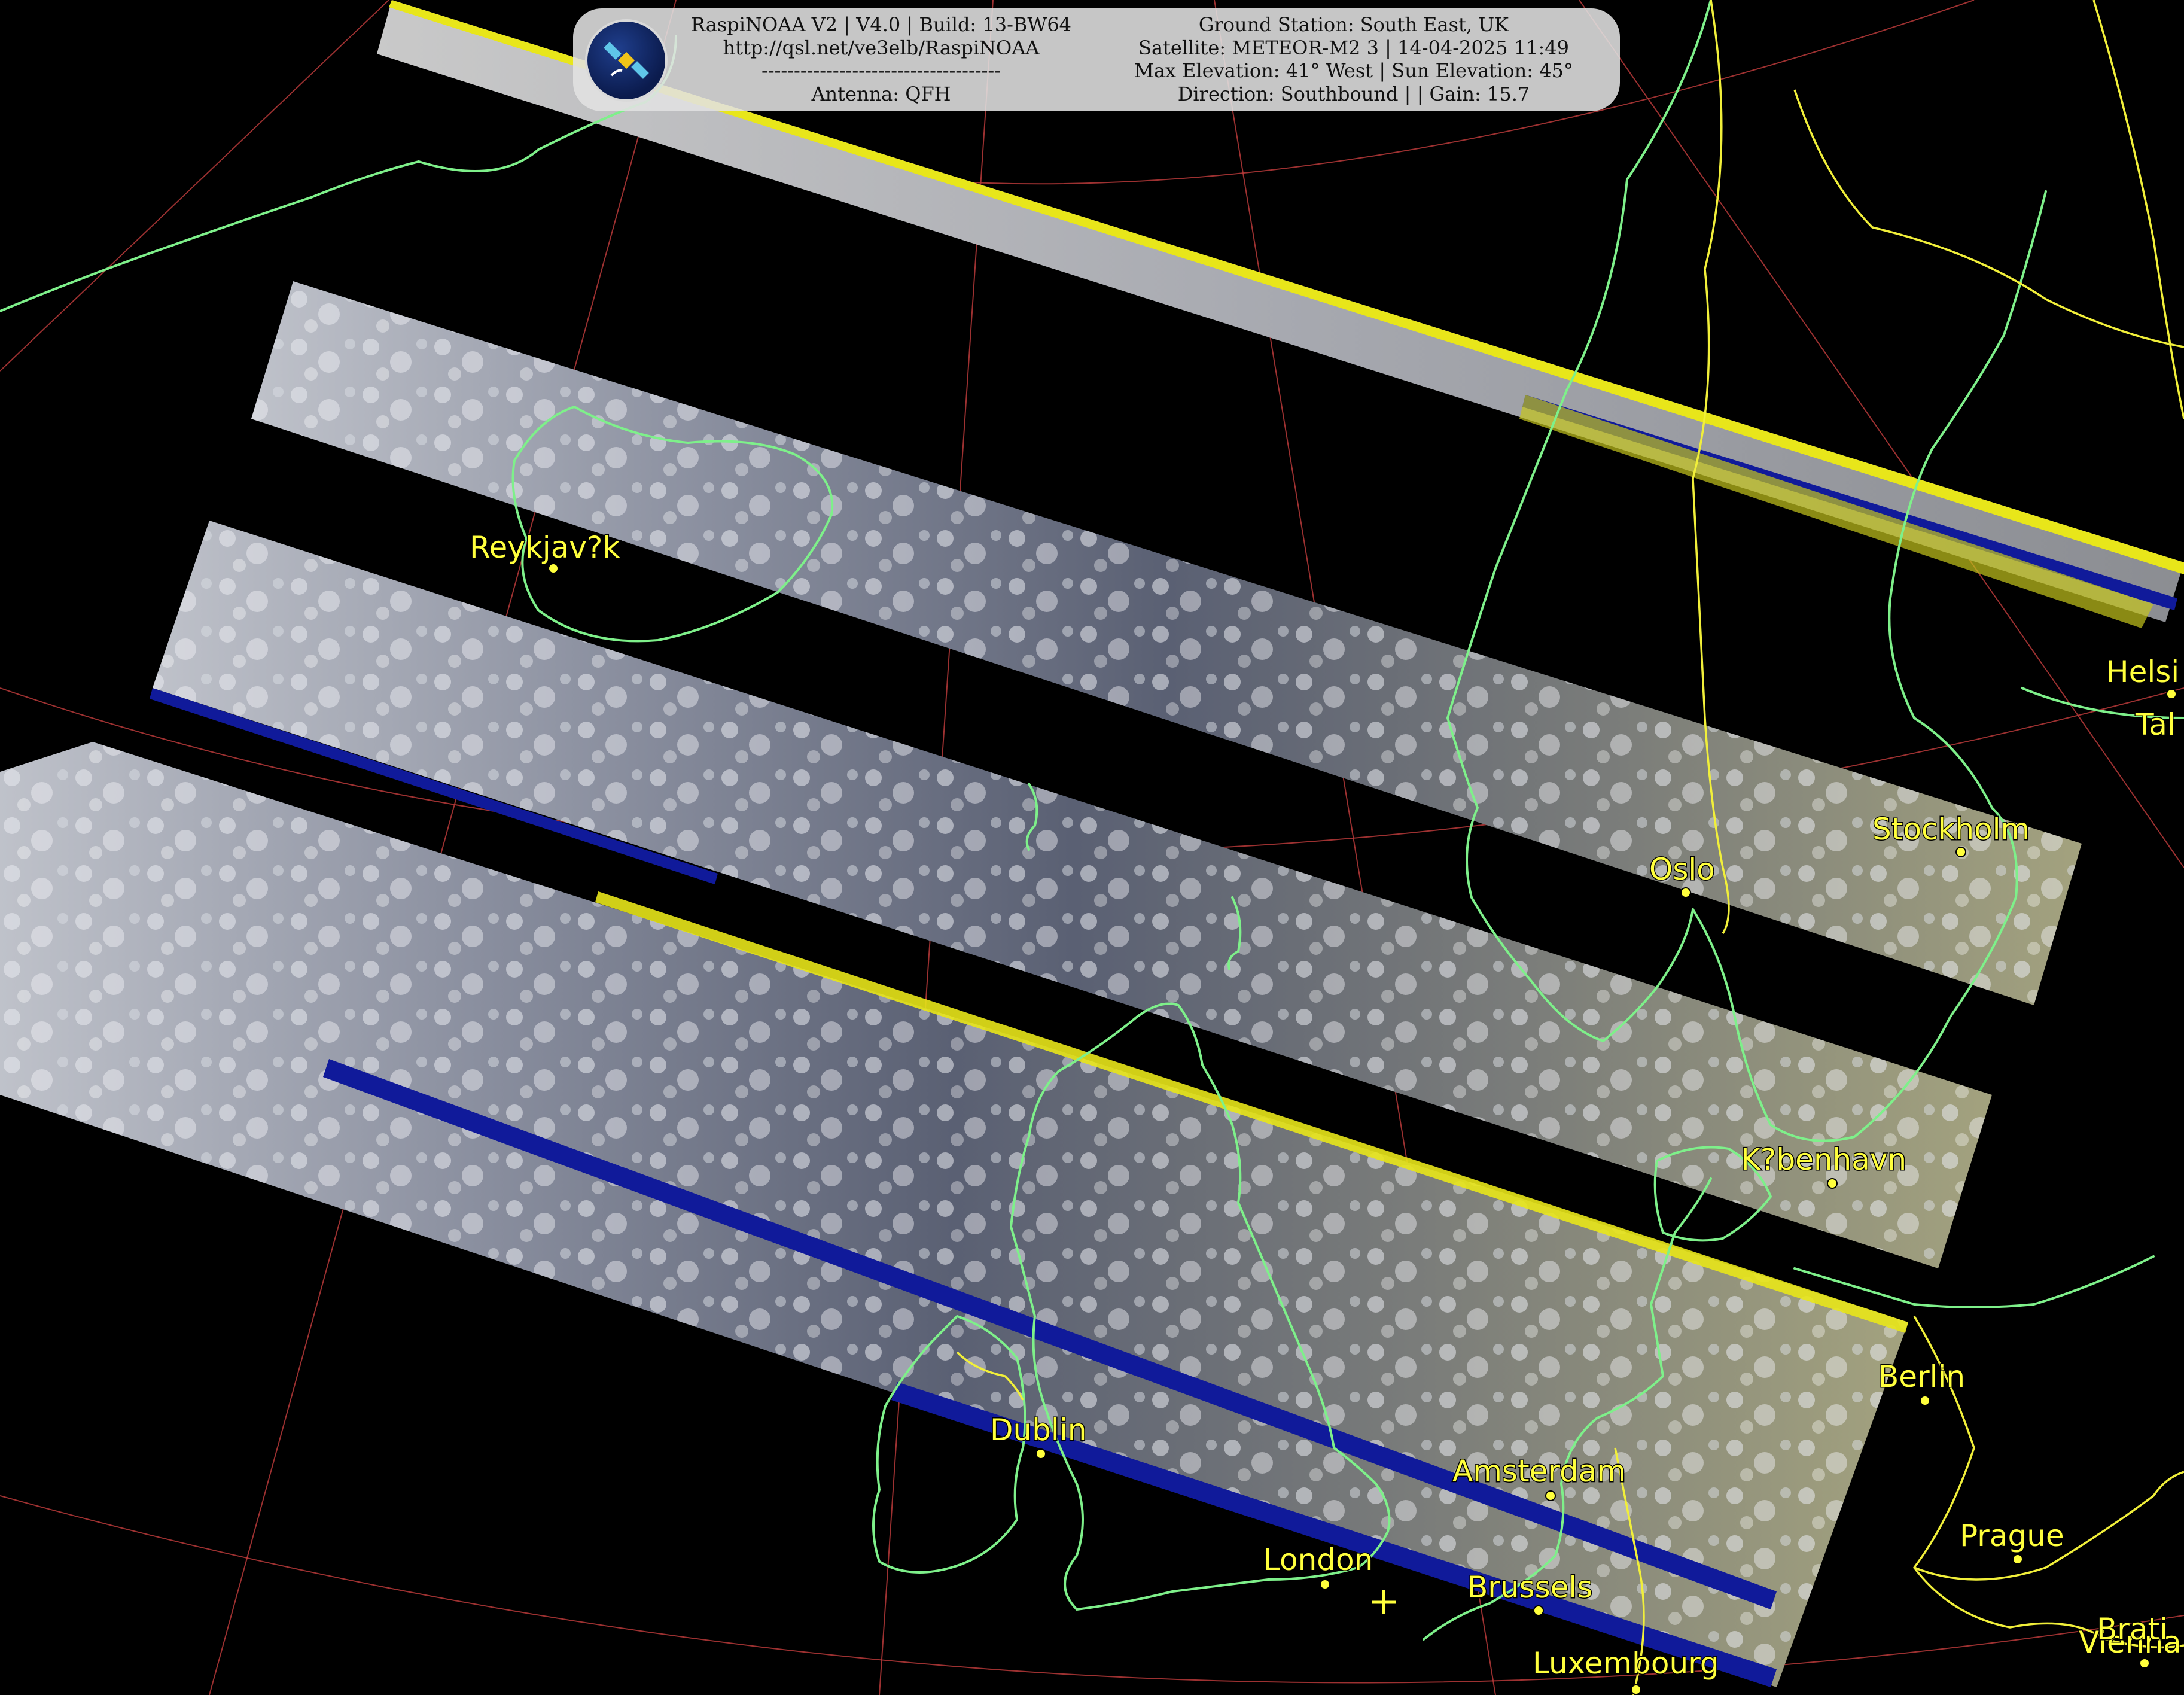  Describe the element at coordinates (1682, 870) in the screenshot. I see `city-label-oslo: Oslo` at that location.